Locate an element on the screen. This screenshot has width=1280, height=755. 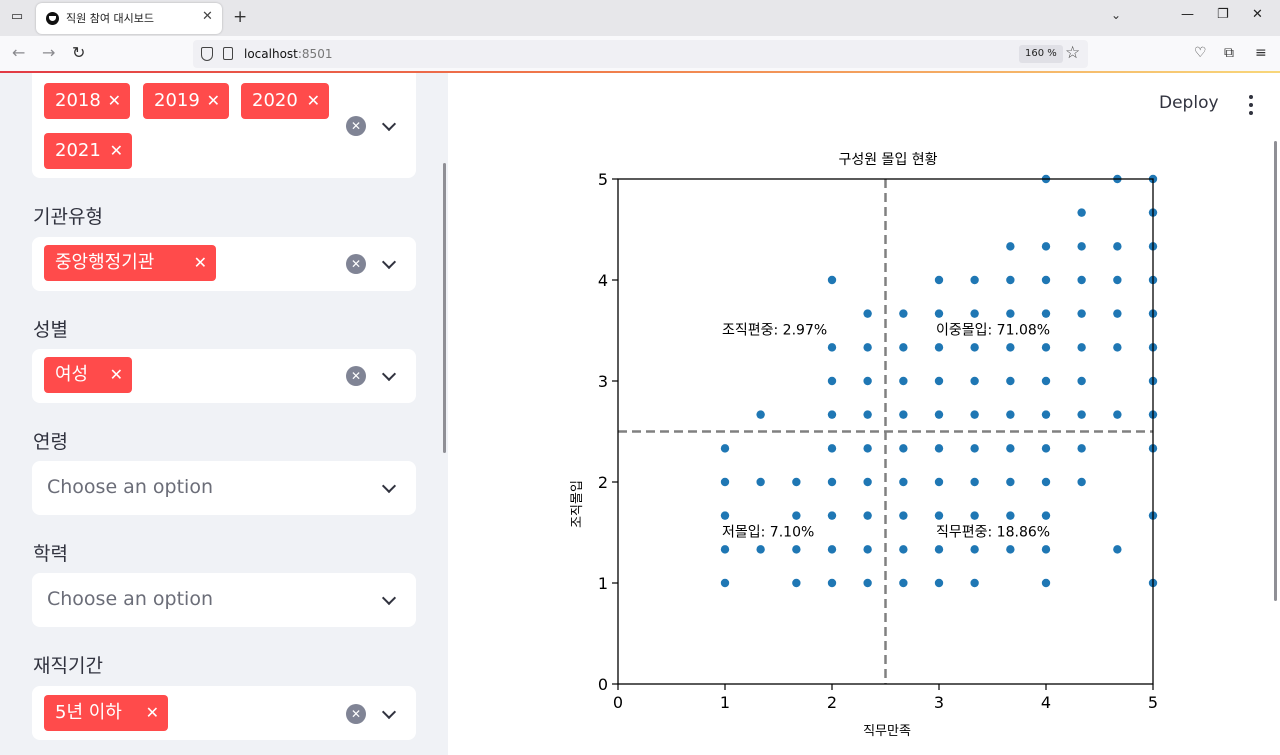
list-all-tabs-icon: ⌄ is located at coordinates (1116, 15).